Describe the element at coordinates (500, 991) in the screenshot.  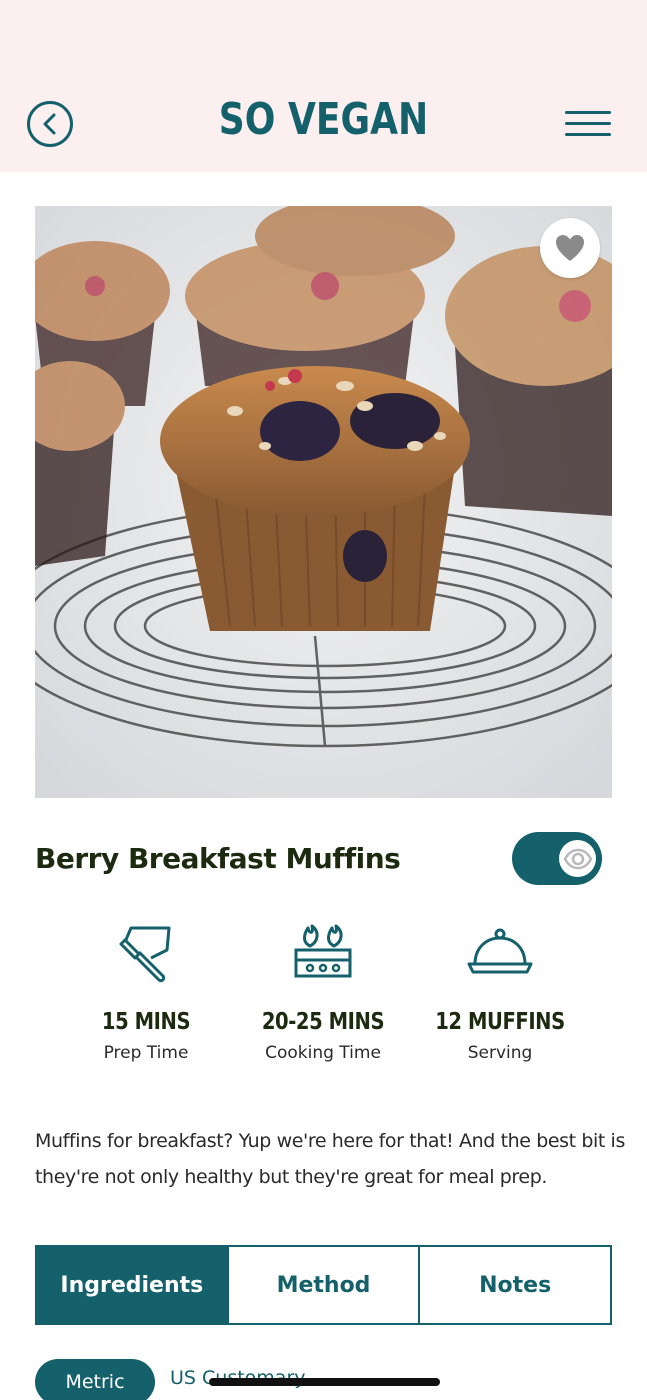
I see `serving-stat: 12 MUFFINS Serving` at that location.